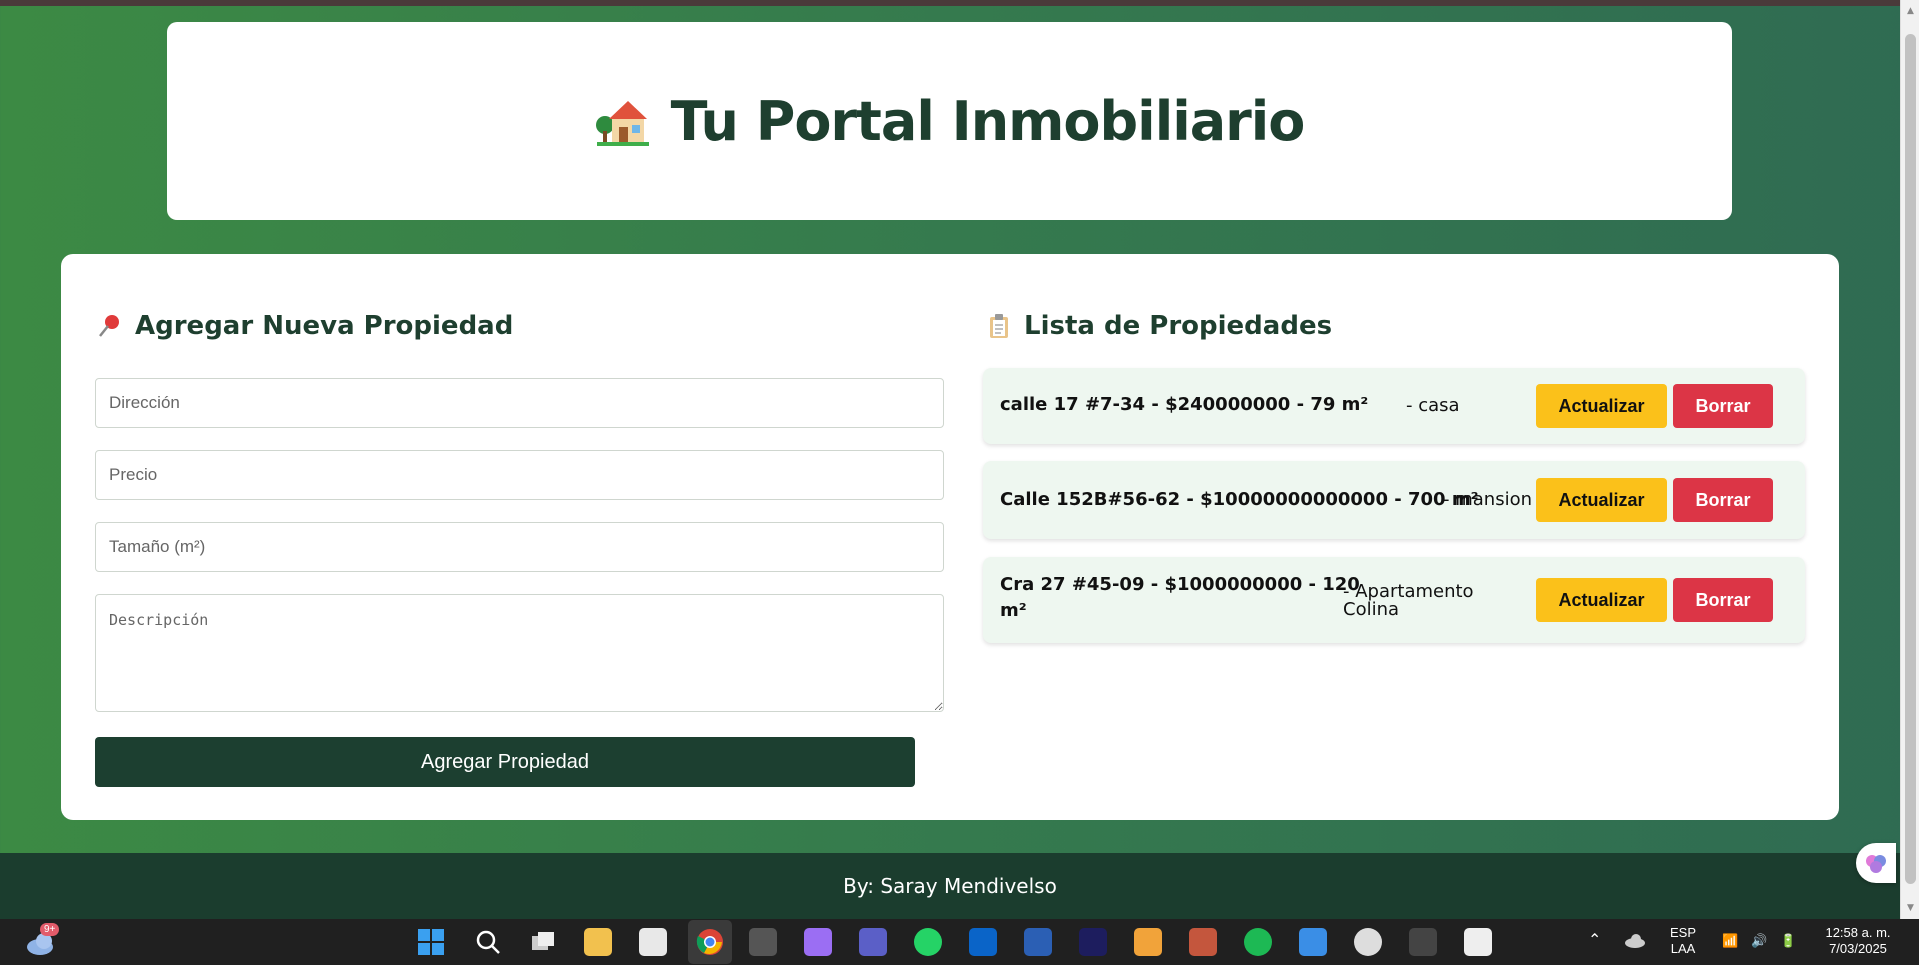 This screenshot has width=1919, height=965. What do you see at coordinates (959, 3) in the screenshot?
I see `browser-top-strip` at bounding box center [959, 3].